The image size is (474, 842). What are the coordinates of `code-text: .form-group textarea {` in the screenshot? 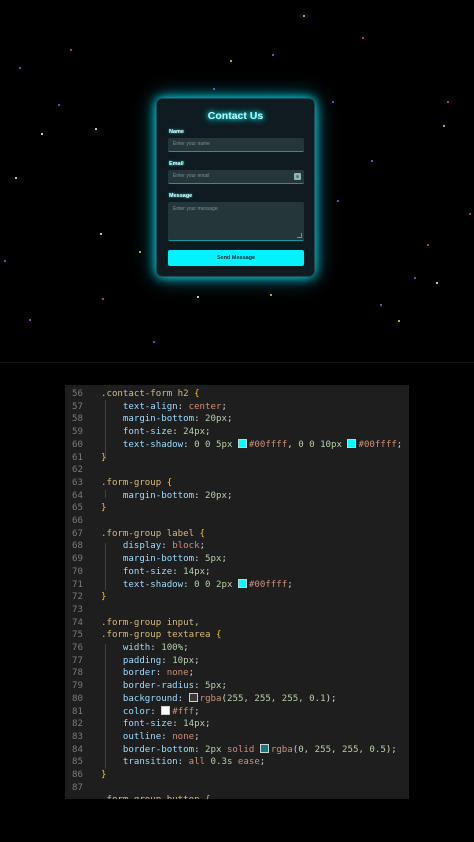 It's located at (161, 635).